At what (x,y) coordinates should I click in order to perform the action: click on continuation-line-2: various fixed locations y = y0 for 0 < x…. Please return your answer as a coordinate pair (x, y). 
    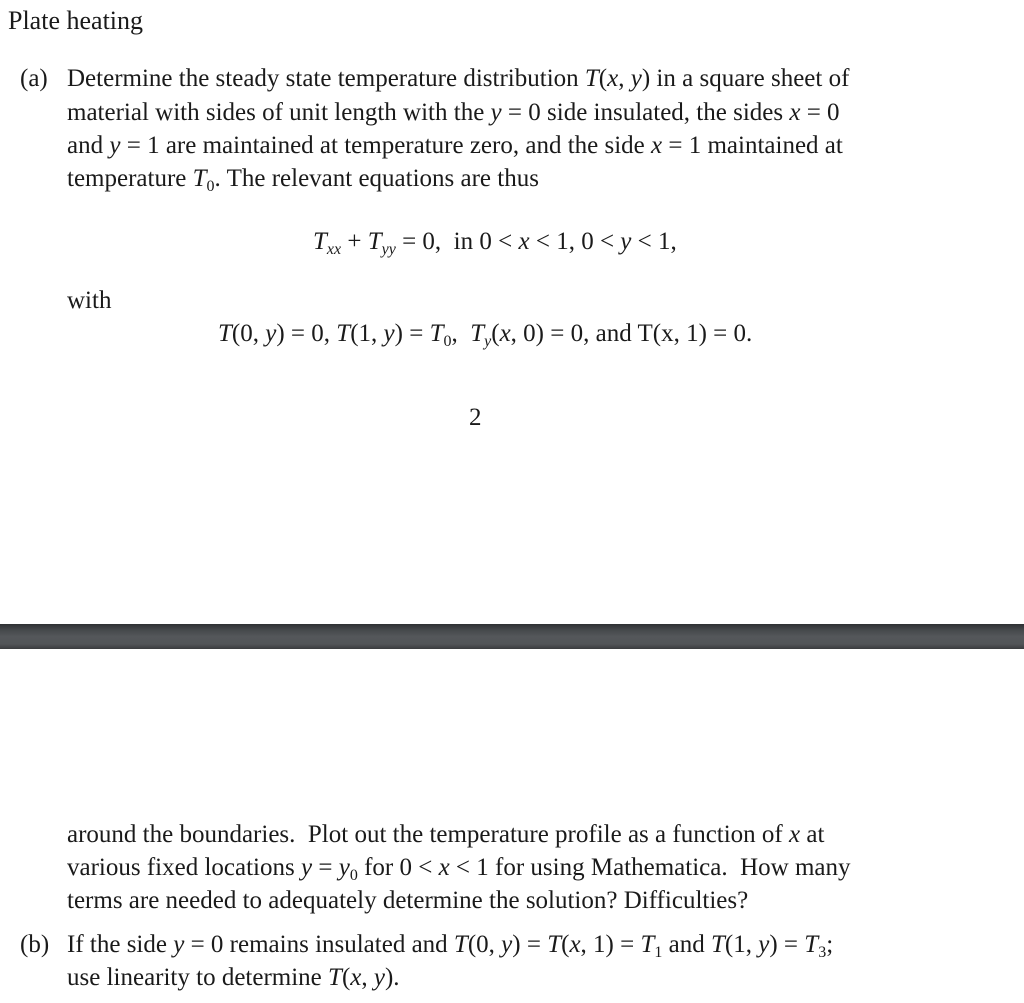
    Looking at the image, I should click on (459, 869).